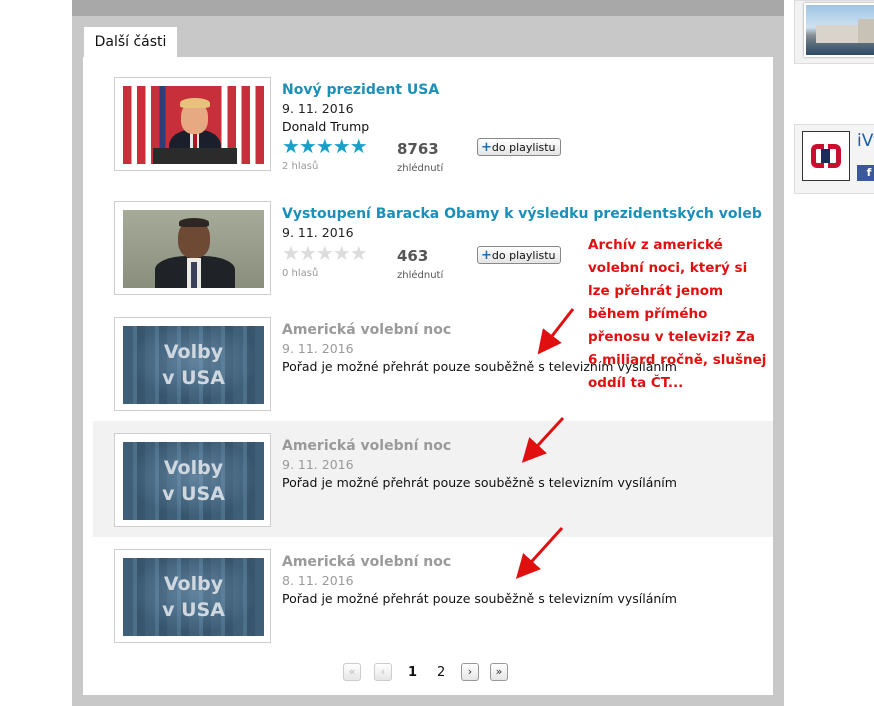 This screenshot has width=874, height=706. I want to click on page-1: 1, so click(412, 672).